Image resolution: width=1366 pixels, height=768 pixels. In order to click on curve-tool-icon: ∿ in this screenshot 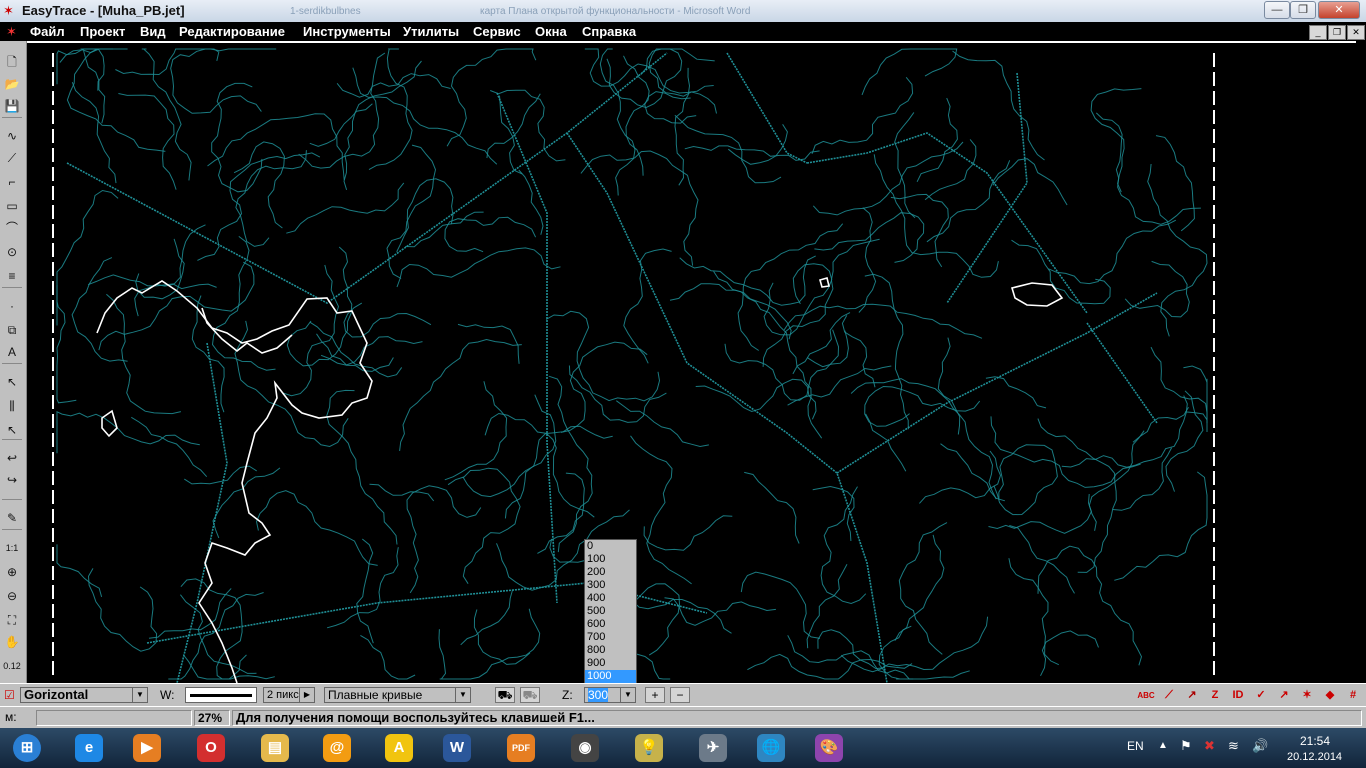, I will do `click(12, 136)`.